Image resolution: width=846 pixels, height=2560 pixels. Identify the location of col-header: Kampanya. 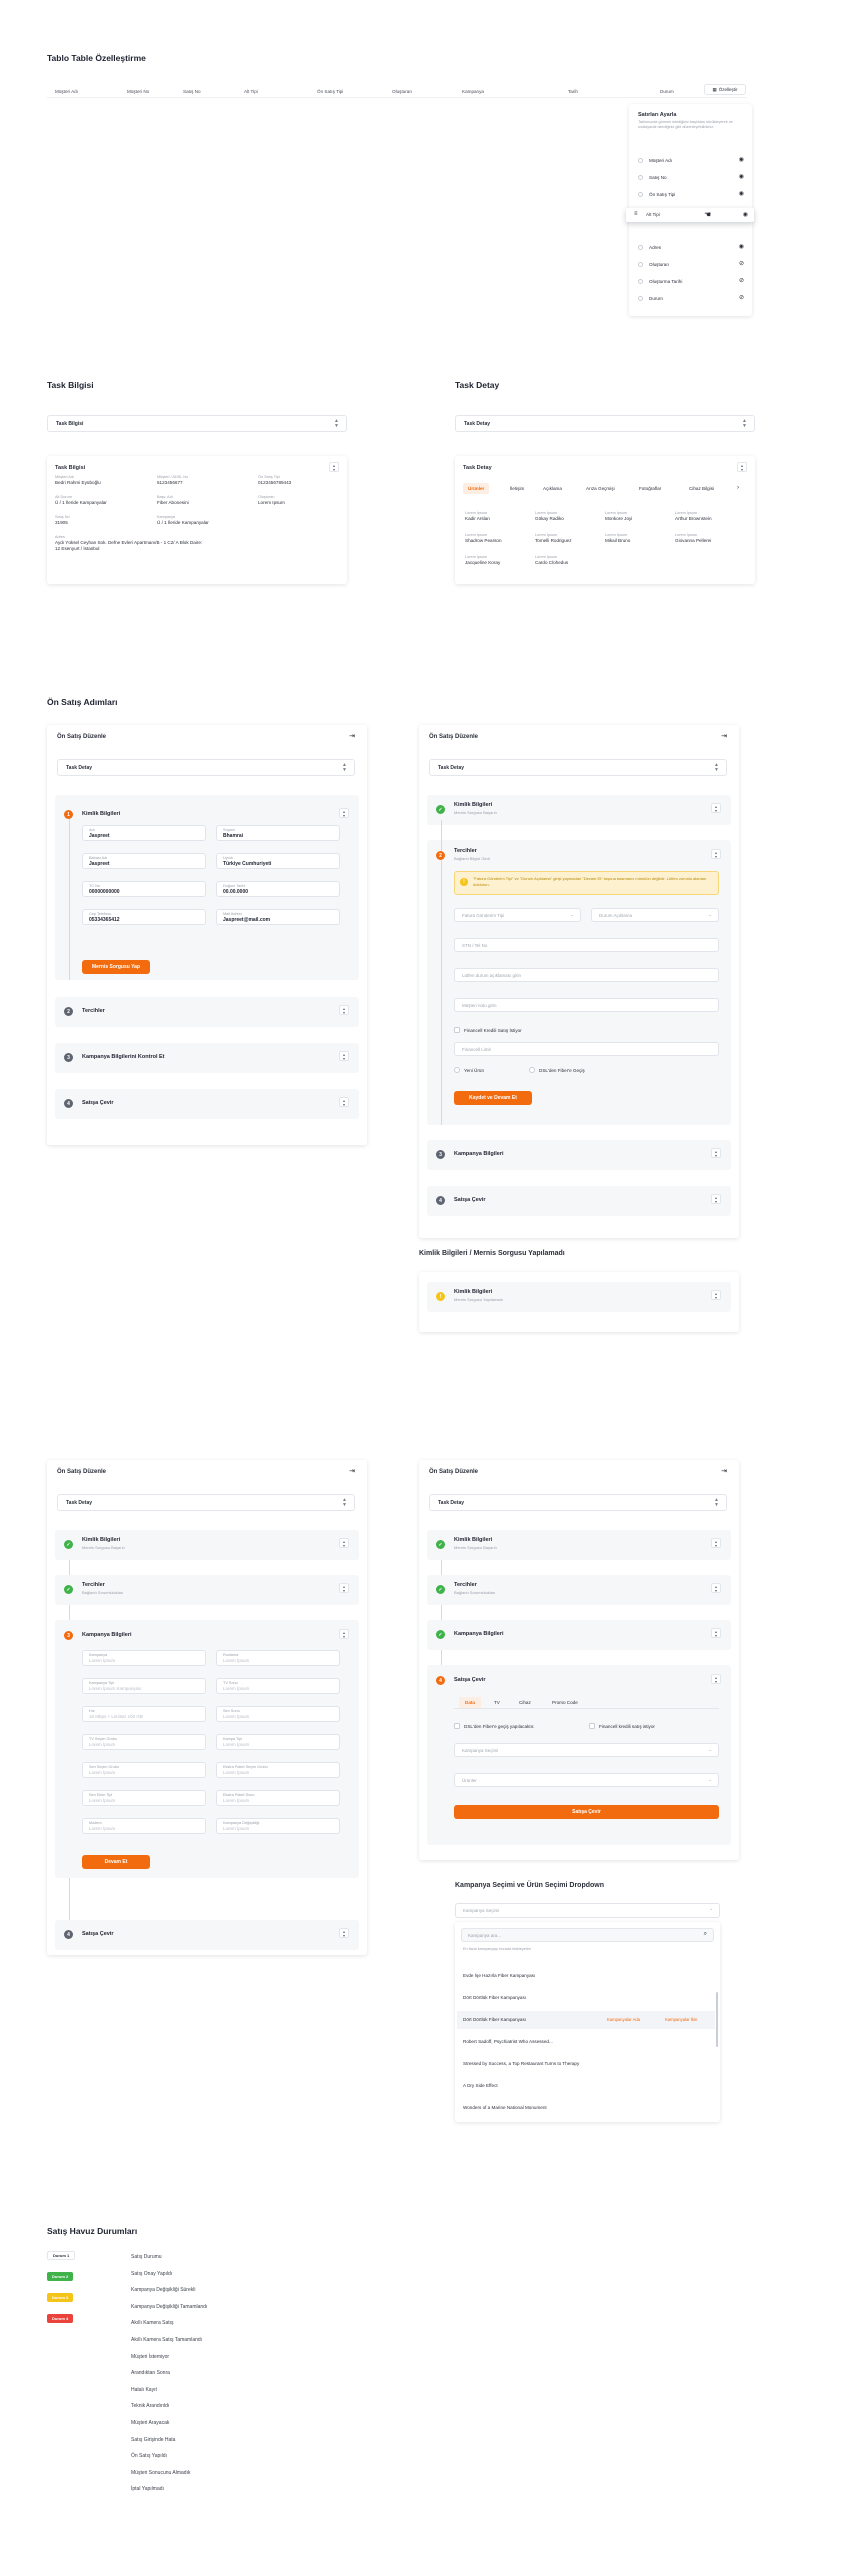
(473, 91).